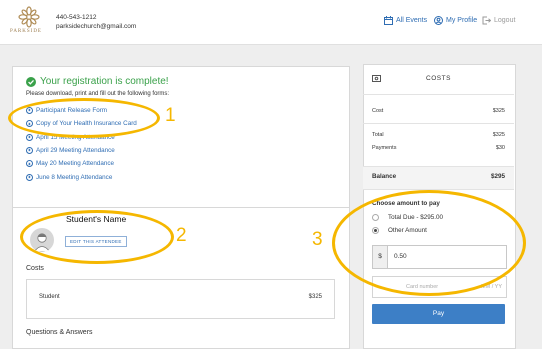 The image size is (542, 349). I want to click on church-logo: PARKSIDE, so click(27, 20).